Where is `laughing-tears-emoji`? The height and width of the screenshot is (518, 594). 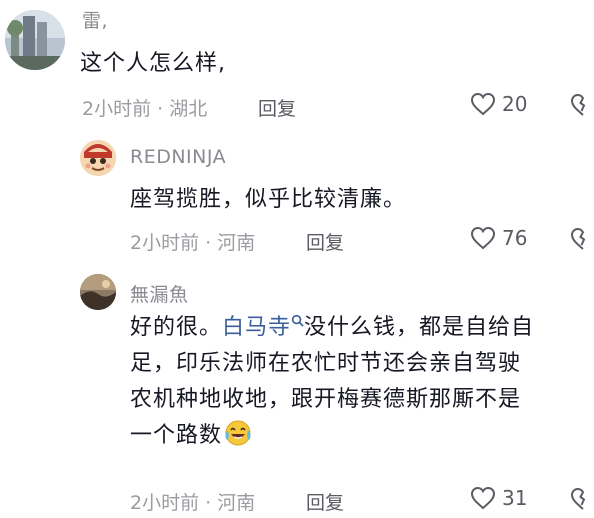
laughing-tears-emoji is located at coordinates (238, 433).